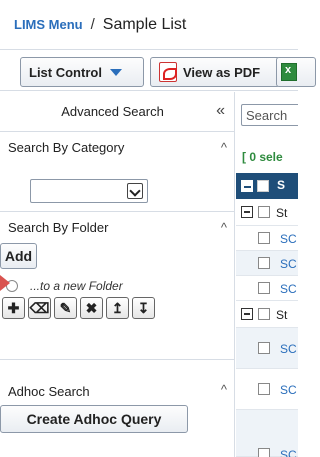 This screenshot has width=320, height=457. Describe the element at coordinates (135, 191) in the screenshot. I see `chevron-down-icon` at that location.